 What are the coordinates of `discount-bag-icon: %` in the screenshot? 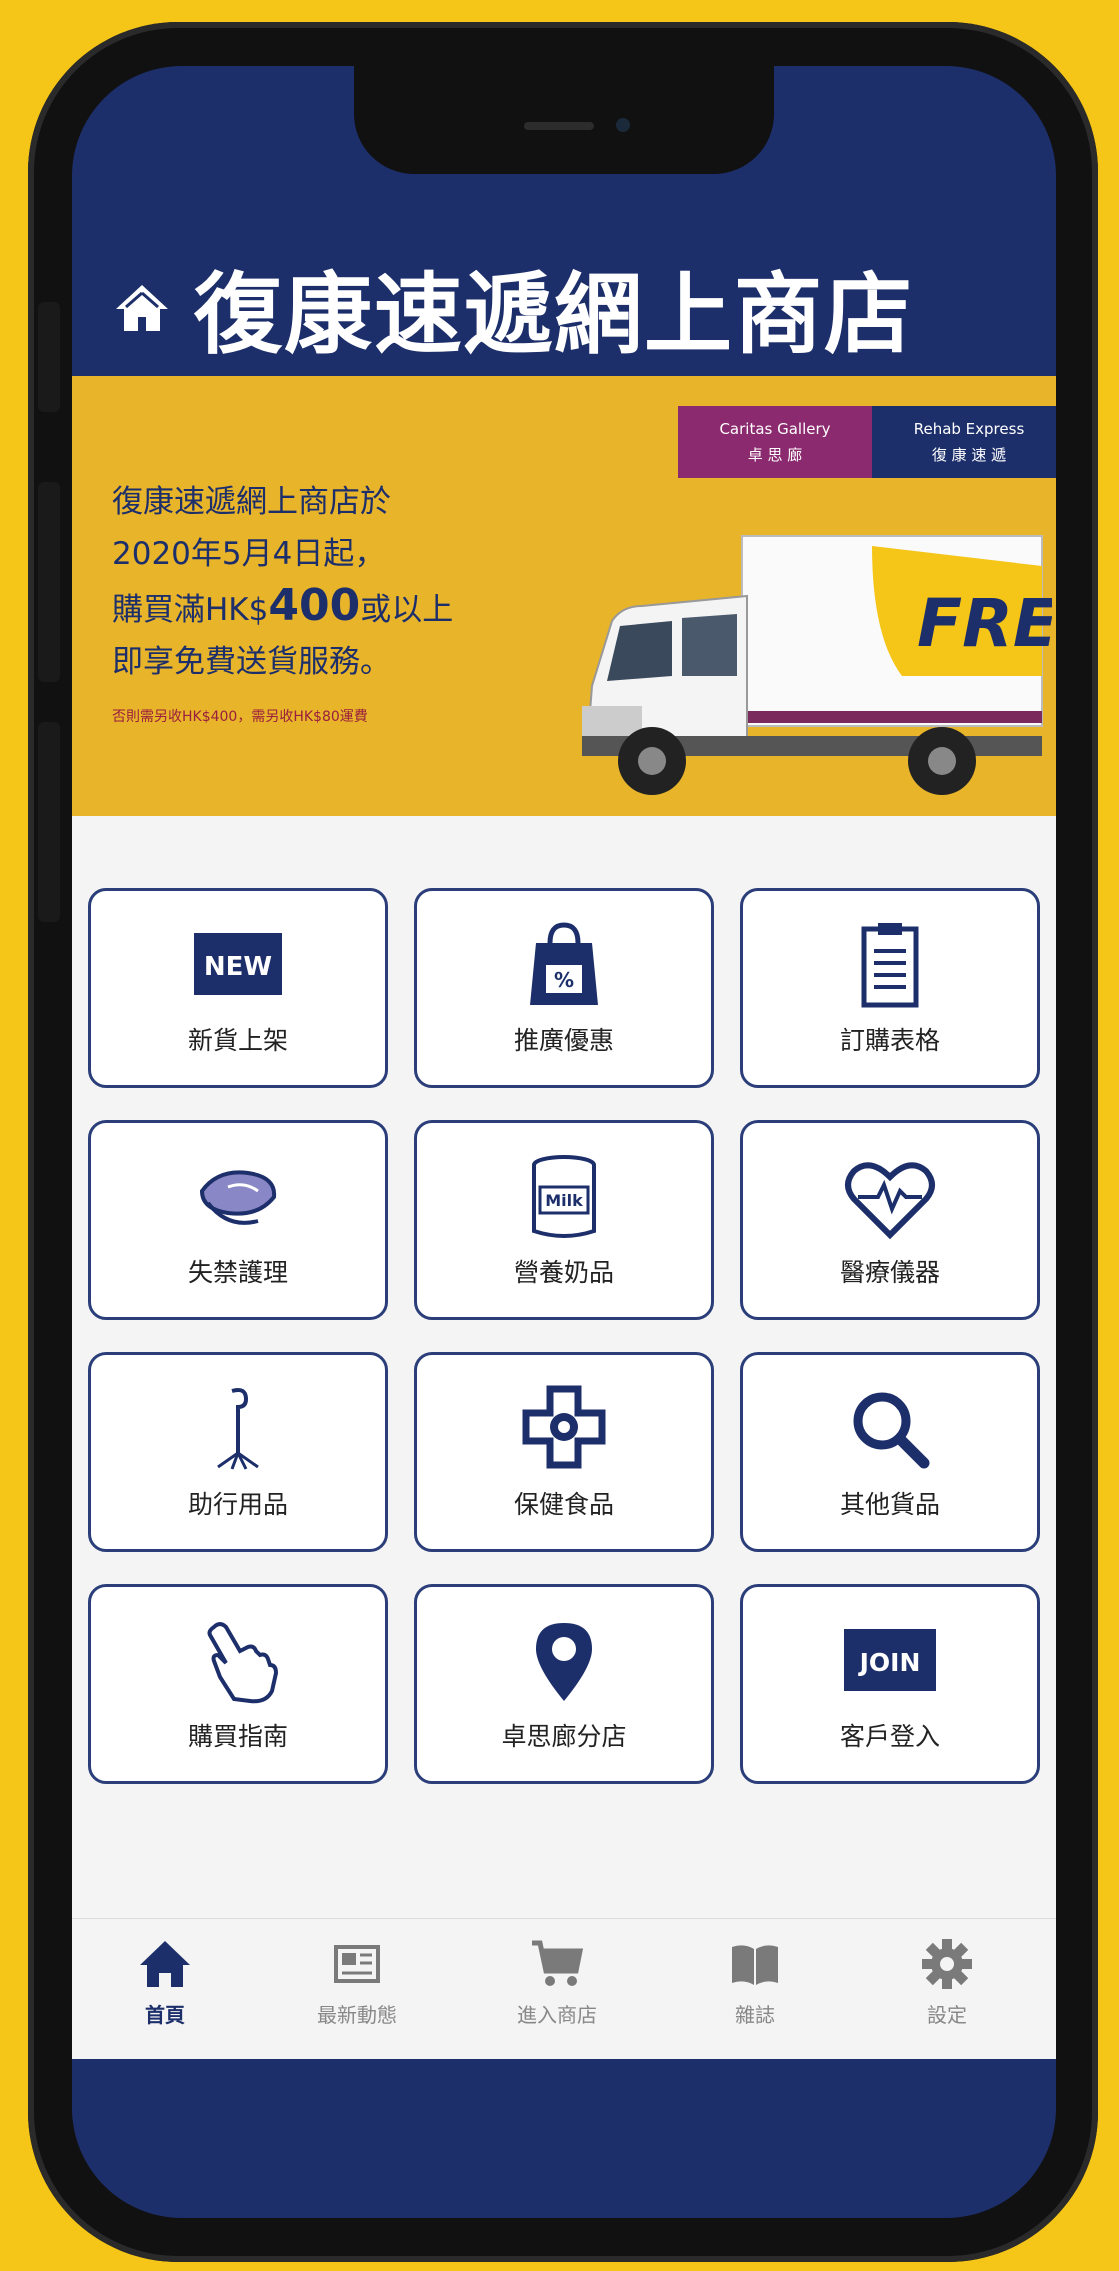 It's located at (564, 963).